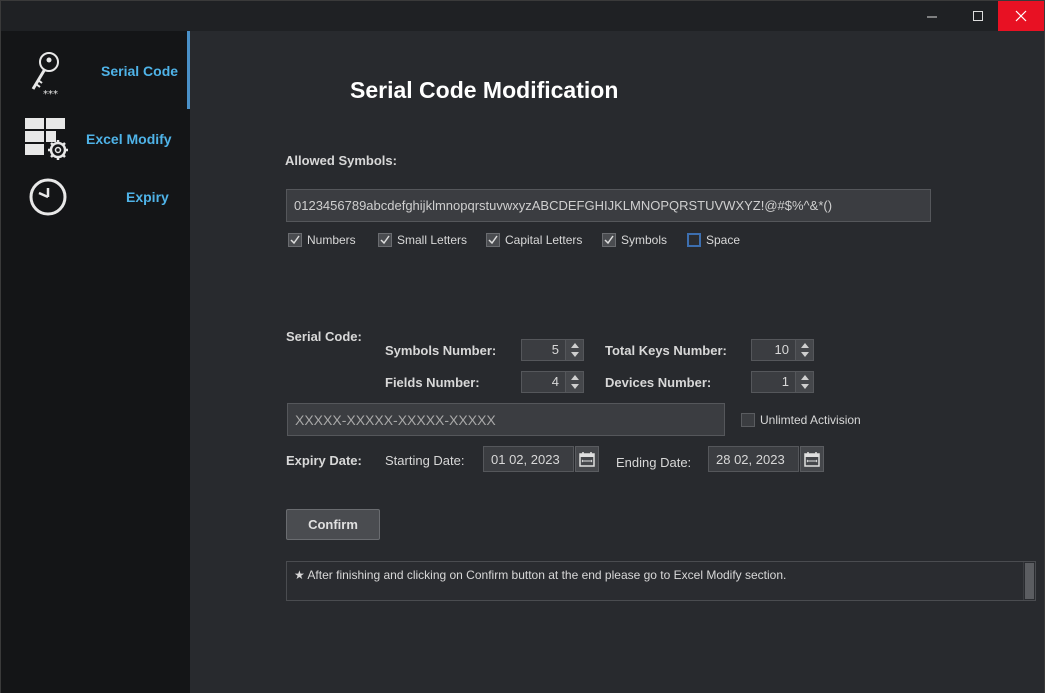 The image size is (1045, 693). What do you see at coordinates (753, 459) in the screenshot?
I see `ending-date-input: 28 02, 2023` at bounding box center [753, 459].